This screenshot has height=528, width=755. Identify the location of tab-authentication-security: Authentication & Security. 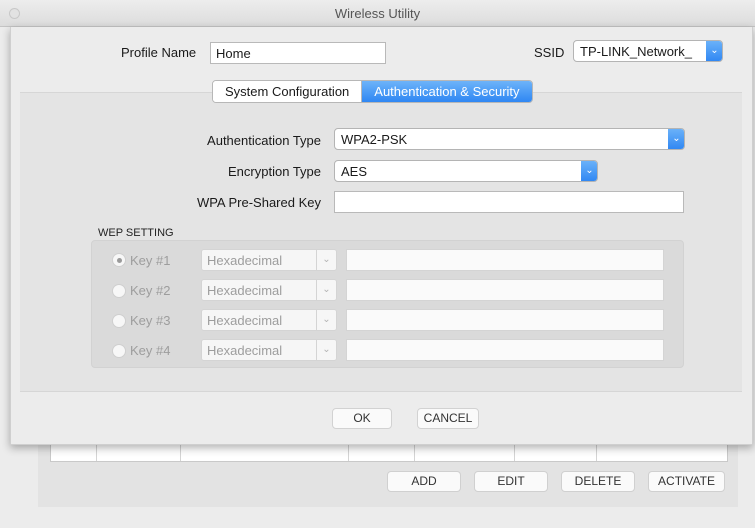
(447, 91).